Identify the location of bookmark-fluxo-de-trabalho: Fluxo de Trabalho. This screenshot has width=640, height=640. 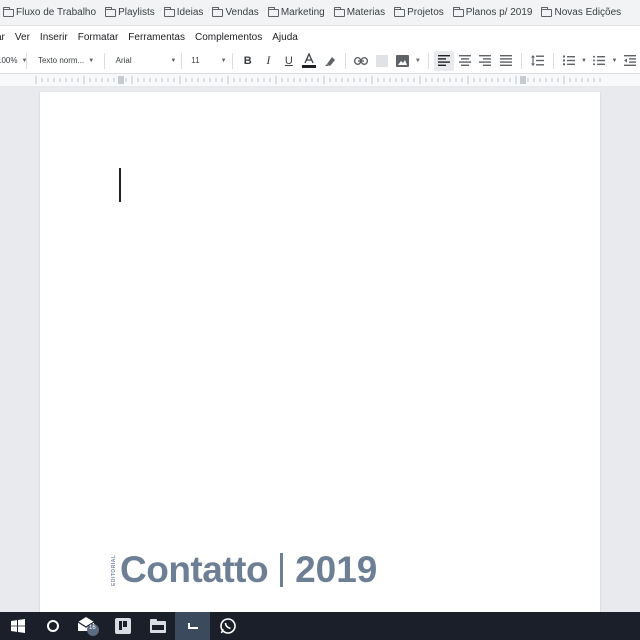
(50, 12).